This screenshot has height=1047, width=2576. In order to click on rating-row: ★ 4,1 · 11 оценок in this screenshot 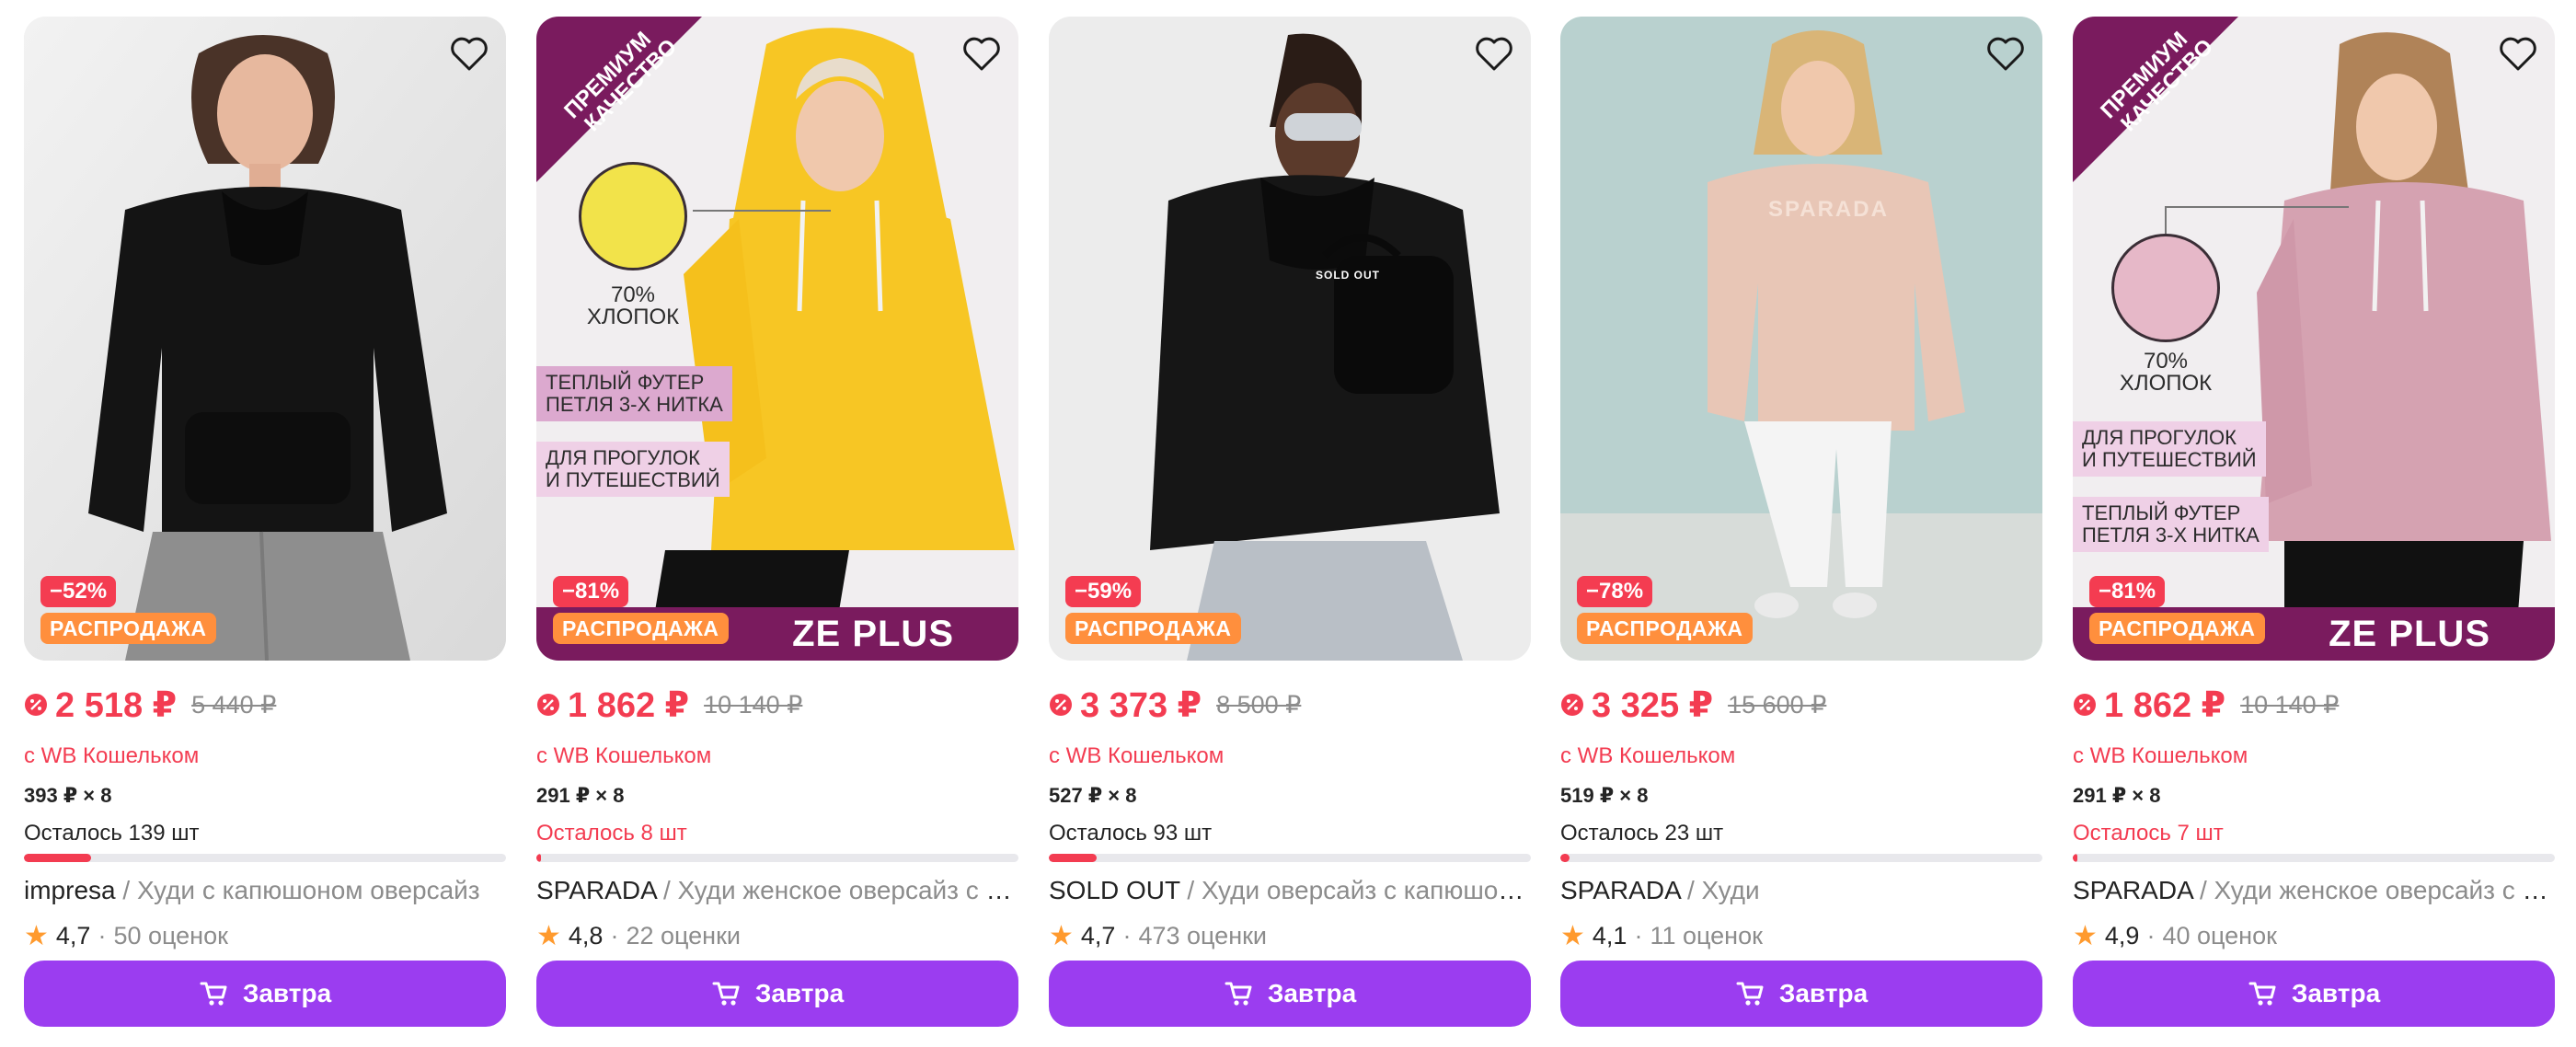, I will do `click(1661, 936)`.